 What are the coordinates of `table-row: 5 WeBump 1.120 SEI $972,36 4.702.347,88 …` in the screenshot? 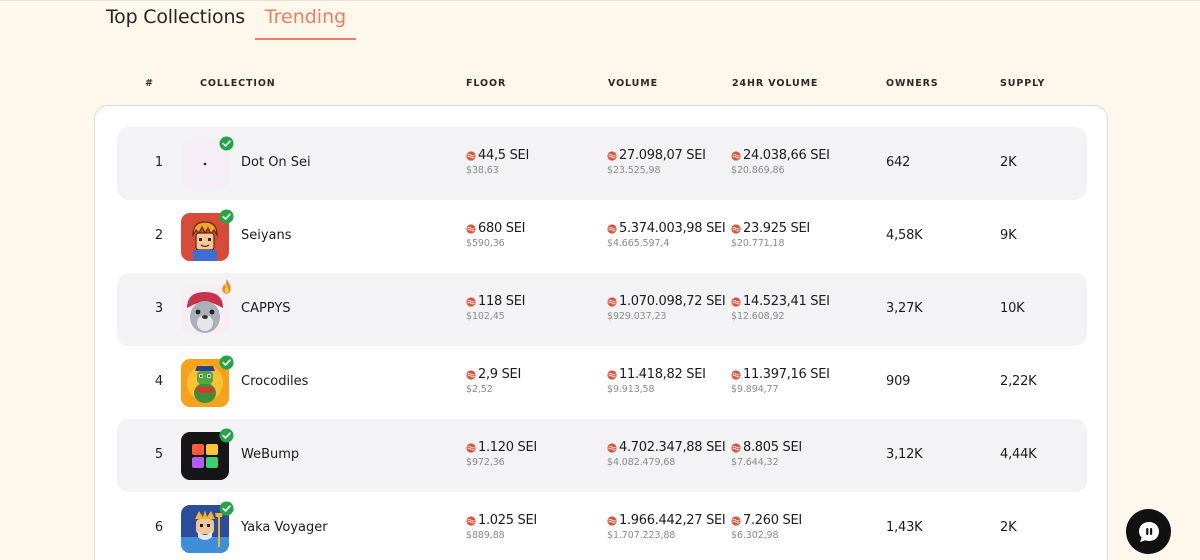 It's located at (602, 455).